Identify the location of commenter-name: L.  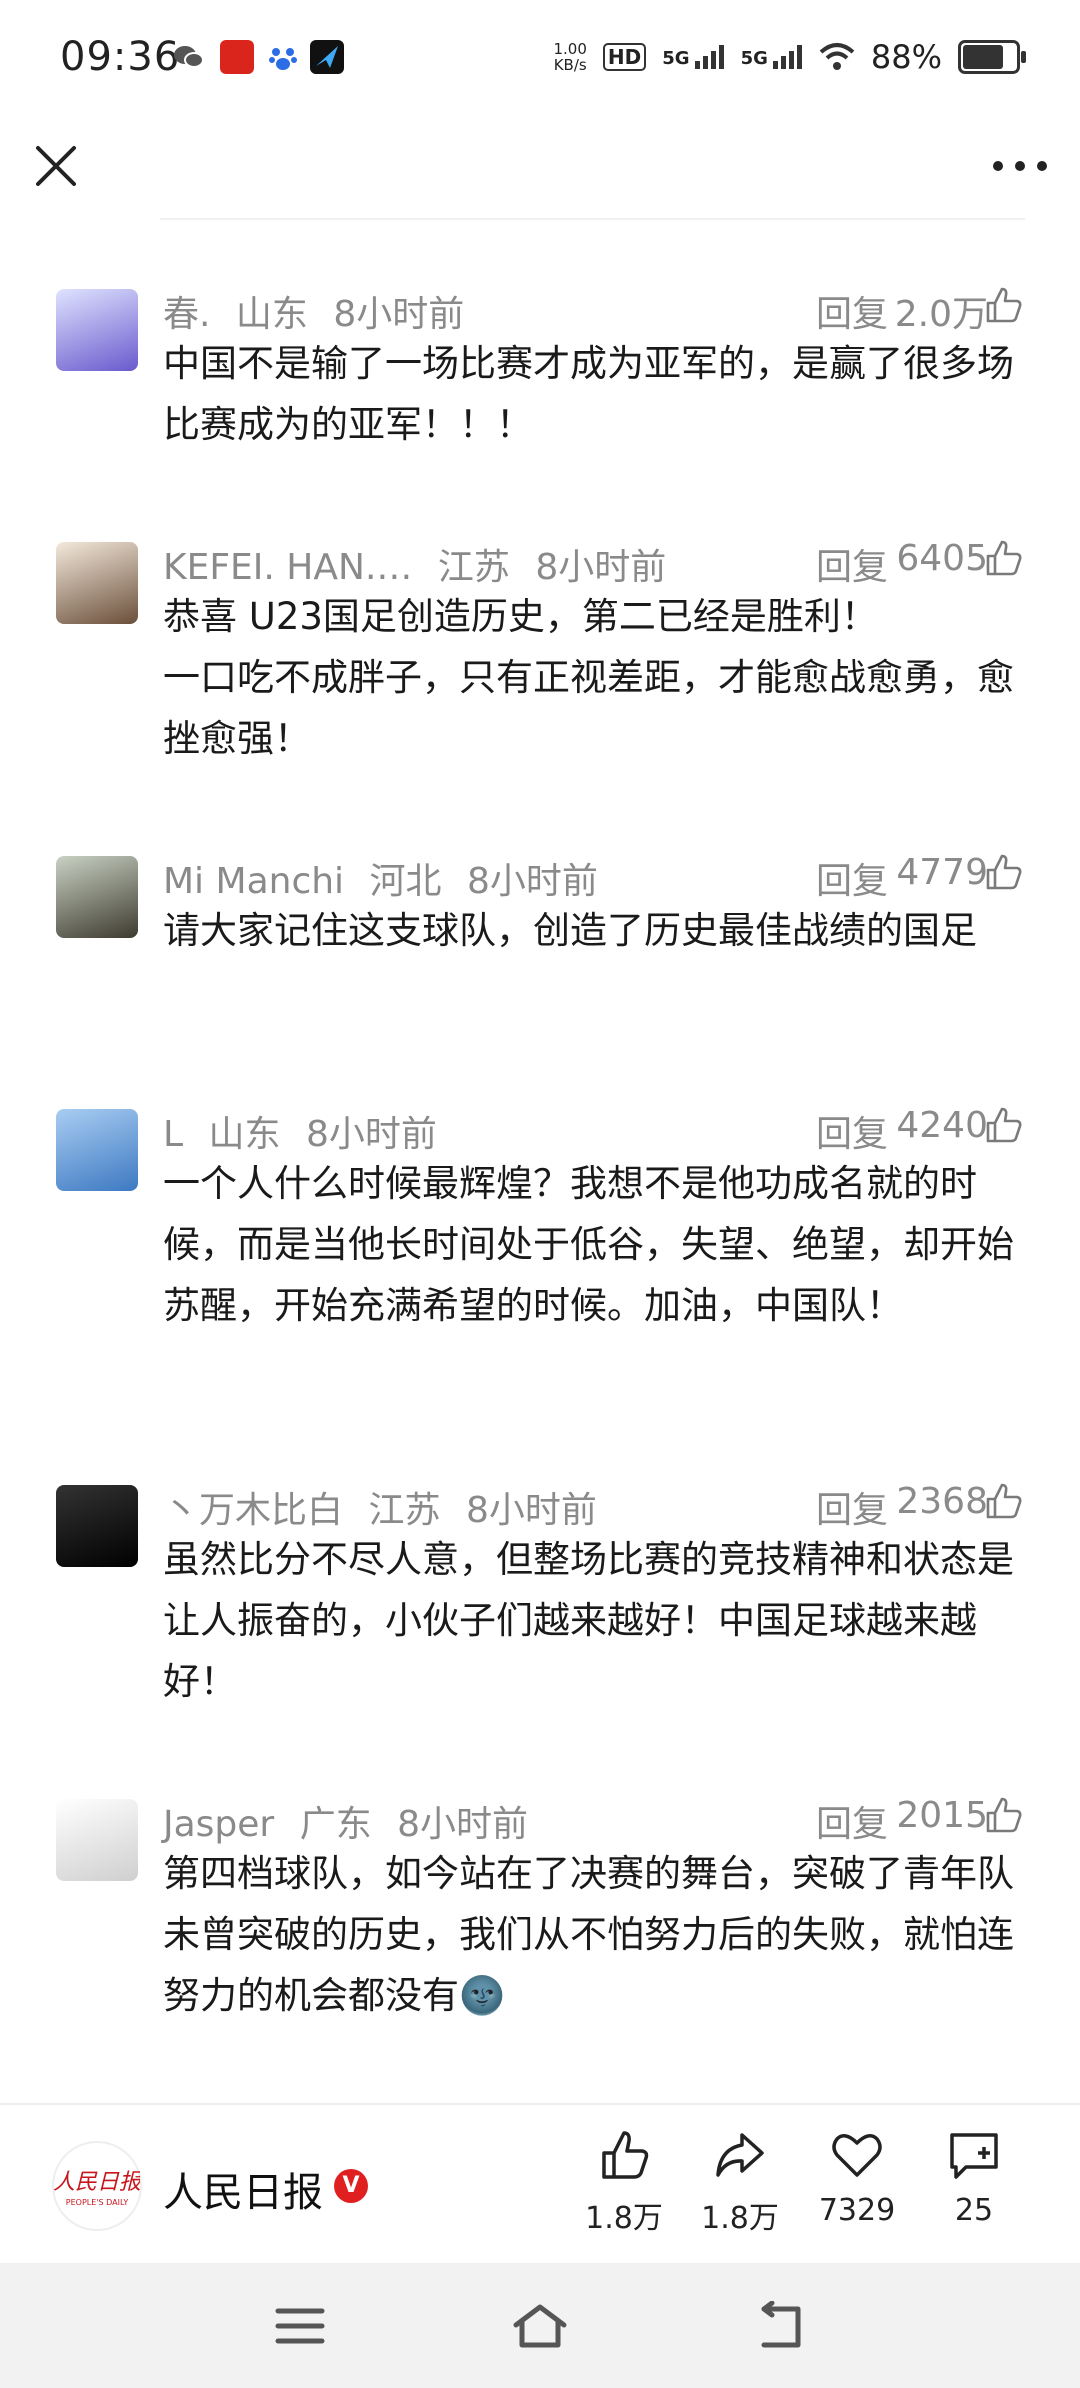
(173, 1134).